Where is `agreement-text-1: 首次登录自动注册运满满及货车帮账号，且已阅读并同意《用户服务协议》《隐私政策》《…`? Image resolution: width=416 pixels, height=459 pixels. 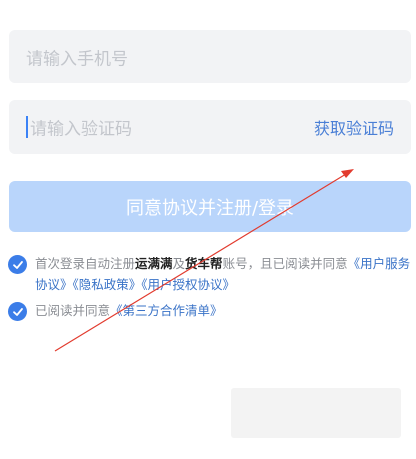
agreement-text-1: 首次登录自动注册运满满及货车帮账号，且已阅读并同意《用户服务协议》《隐私政策》《… is located at coordinates (223, 274).